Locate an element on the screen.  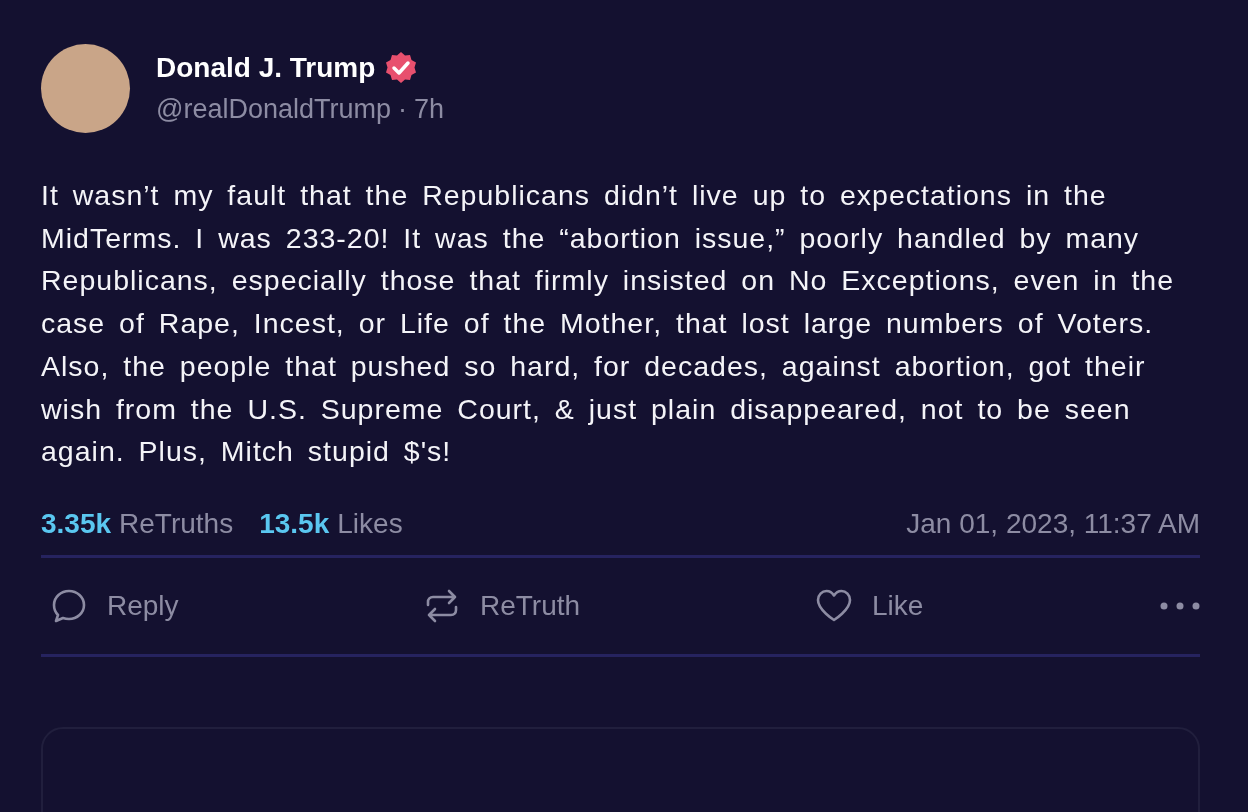
stat-label: ReTruths is located at coordinates (176, 523).